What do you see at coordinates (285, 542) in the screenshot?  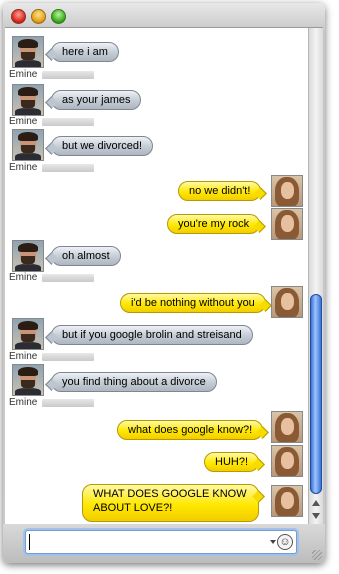 I see `smiley-icon: ☺` at bounding box center [285, 542].